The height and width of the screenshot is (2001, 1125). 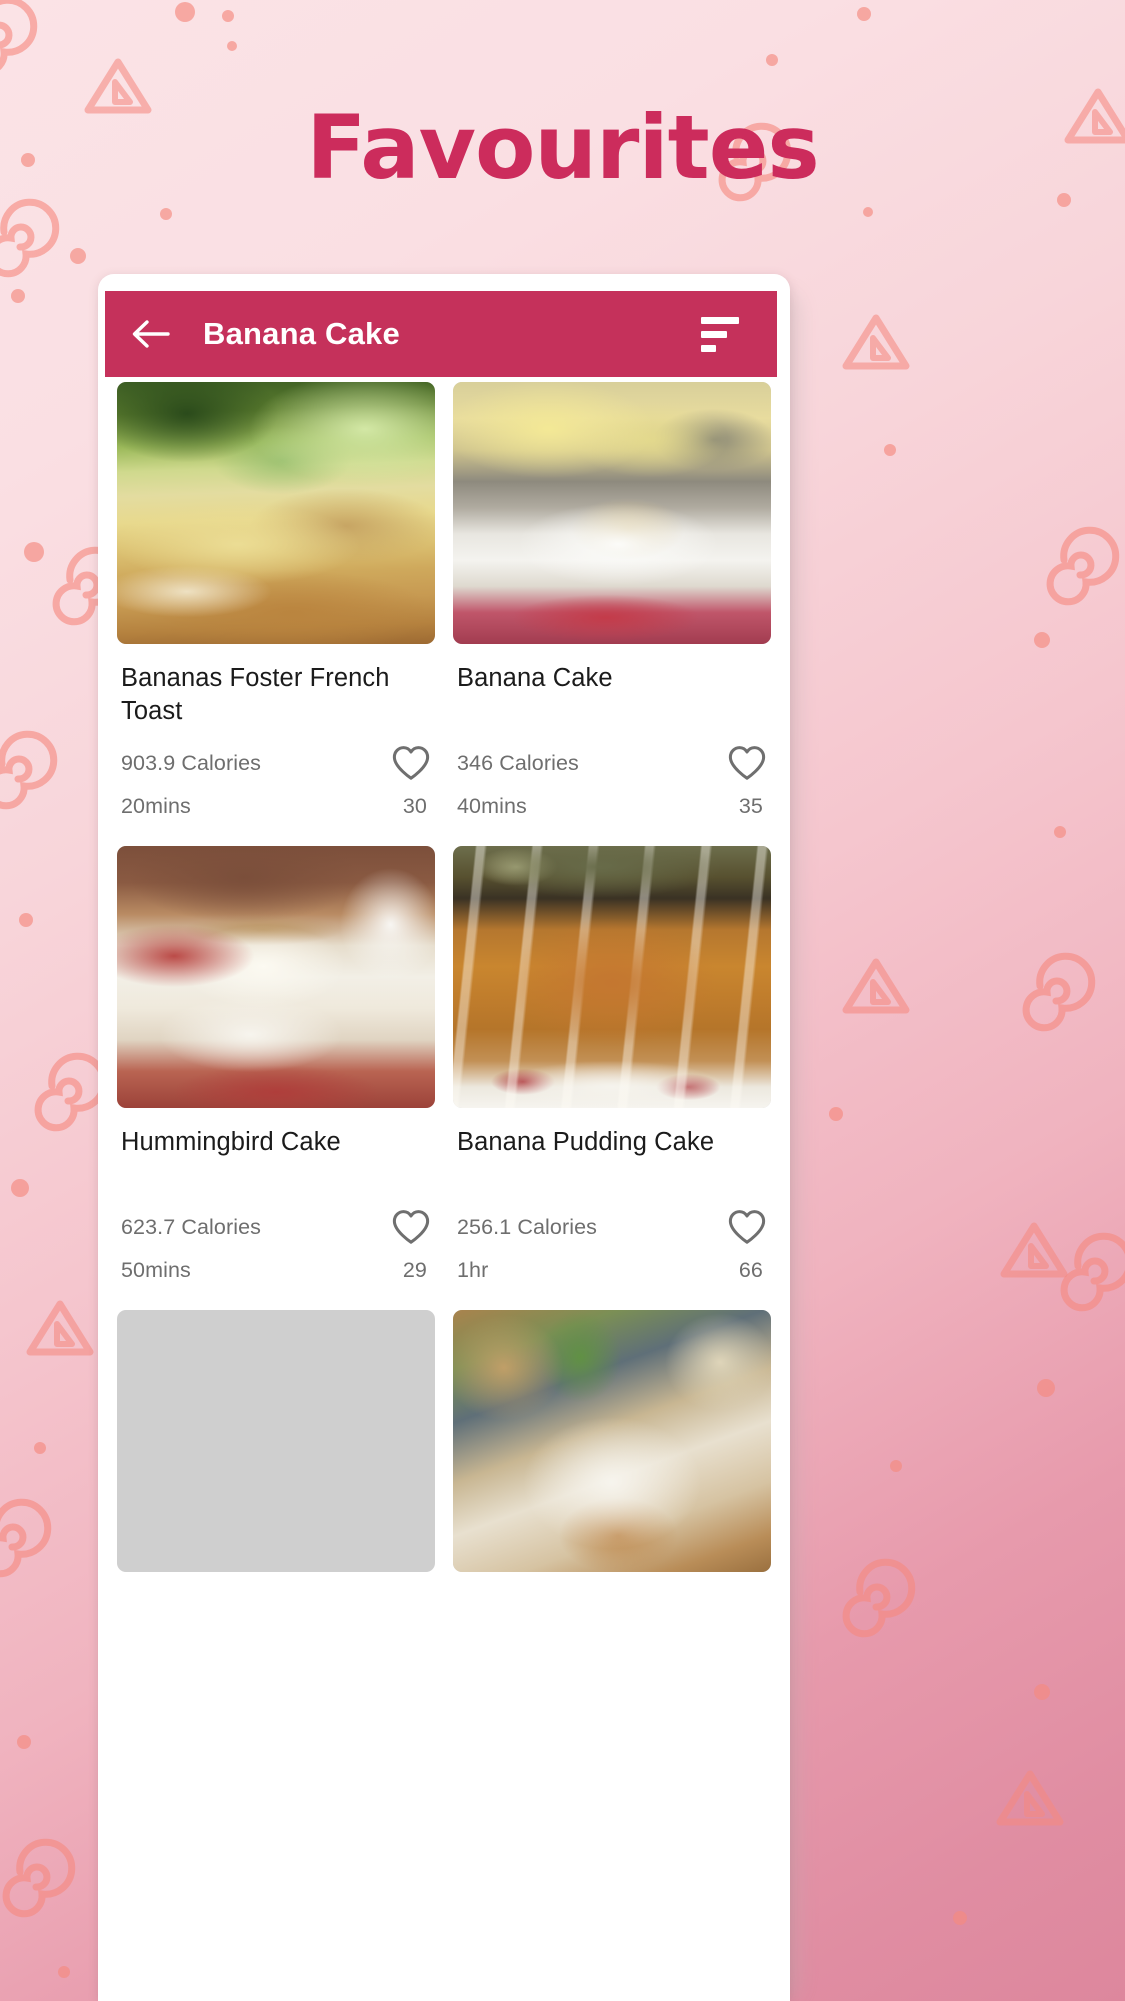 I want to click on banana-pudding-cake-photo, so click(x=612, y=977).